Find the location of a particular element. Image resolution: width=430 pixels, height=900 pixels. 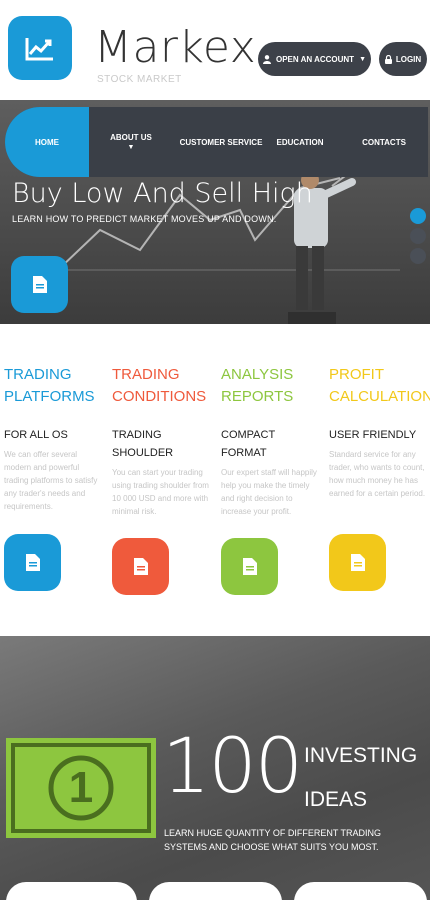

open-account-button: OPEN AN ACCOUNT ▼ is located at coordinates (314, 59).